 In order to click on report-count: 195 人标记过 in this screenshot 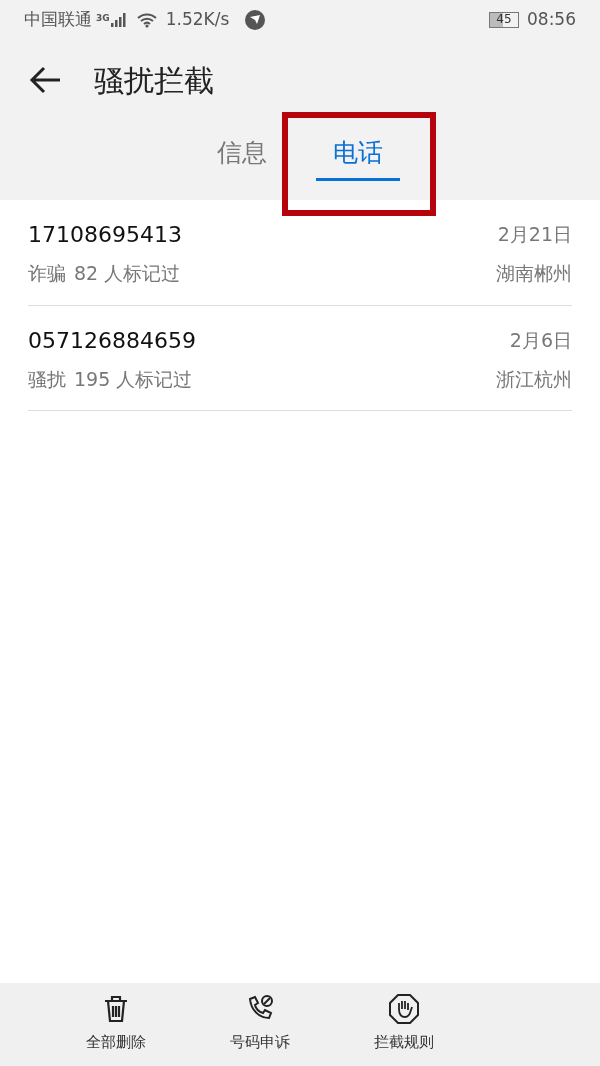, I will do `click(133, 379)`.